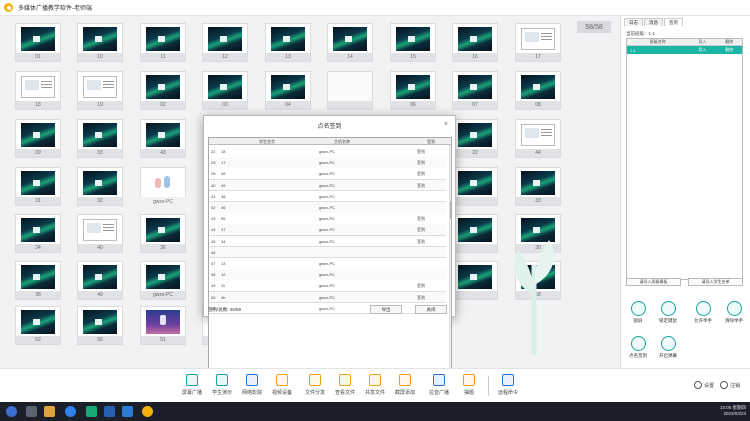 The image size is (750, 421). Describe the element at coordinates (439, 387) in the screenshot. I see `toolbar-item: 拉音广播` at that location.